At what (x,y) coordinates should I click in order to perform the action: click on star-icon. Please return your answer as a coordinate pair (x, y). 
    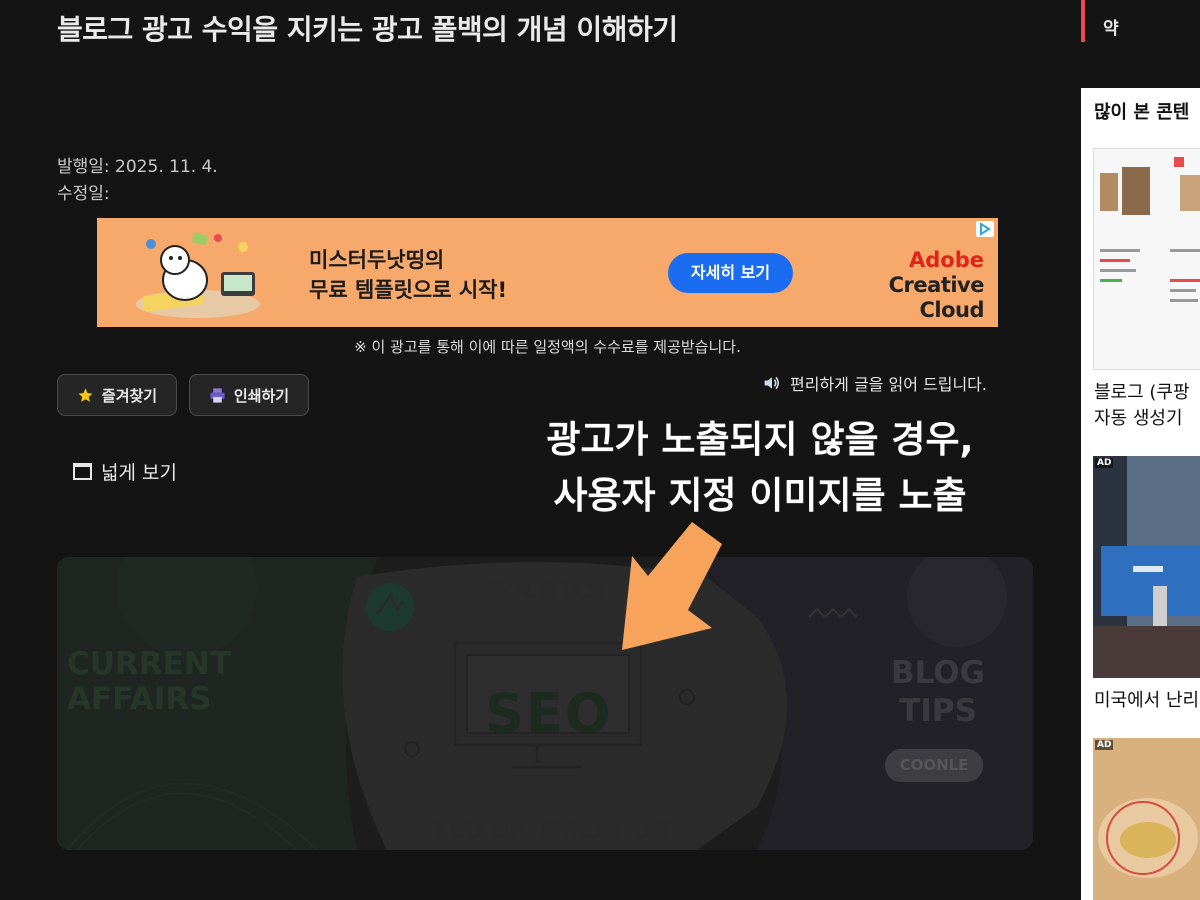
    Looking at the image, I should click on (85, 394).